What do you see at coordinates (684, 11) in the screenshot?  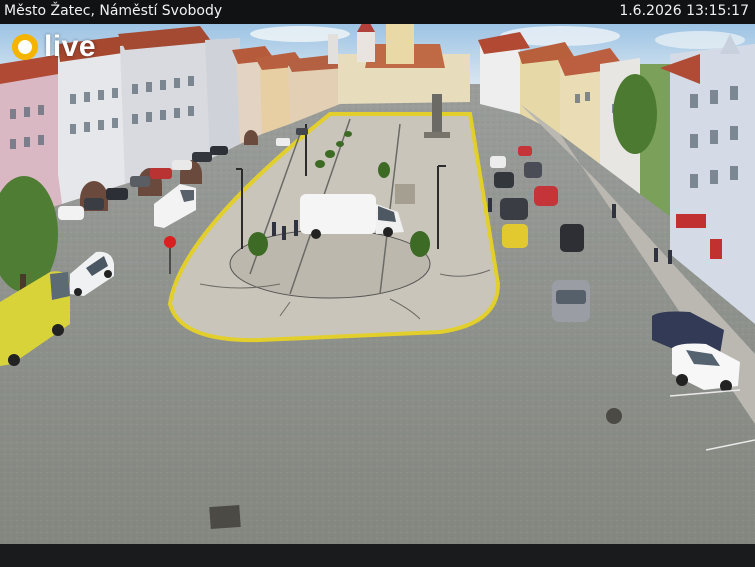 I see `camera-timestamp: 1.6.2026 13:15:17` at bounding box center [684, 11].